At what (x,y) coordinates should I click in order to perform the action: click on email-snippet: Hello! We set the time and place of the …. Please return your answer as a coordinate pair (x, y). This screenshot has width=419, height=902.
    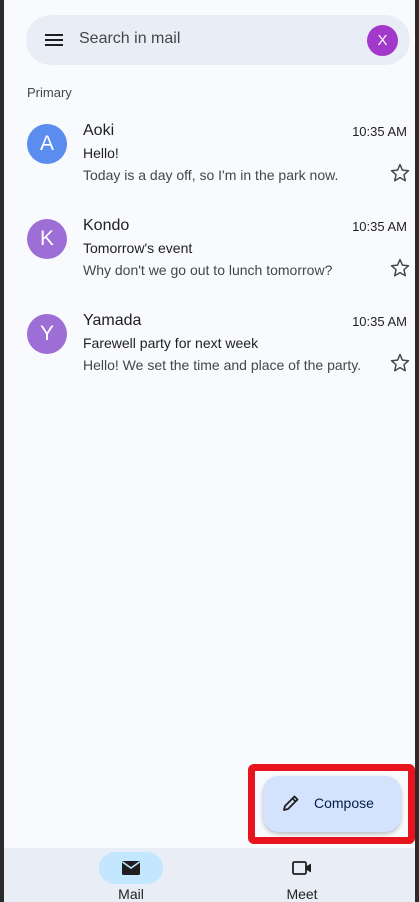
    Looking at the image, I should click on (222, 365).